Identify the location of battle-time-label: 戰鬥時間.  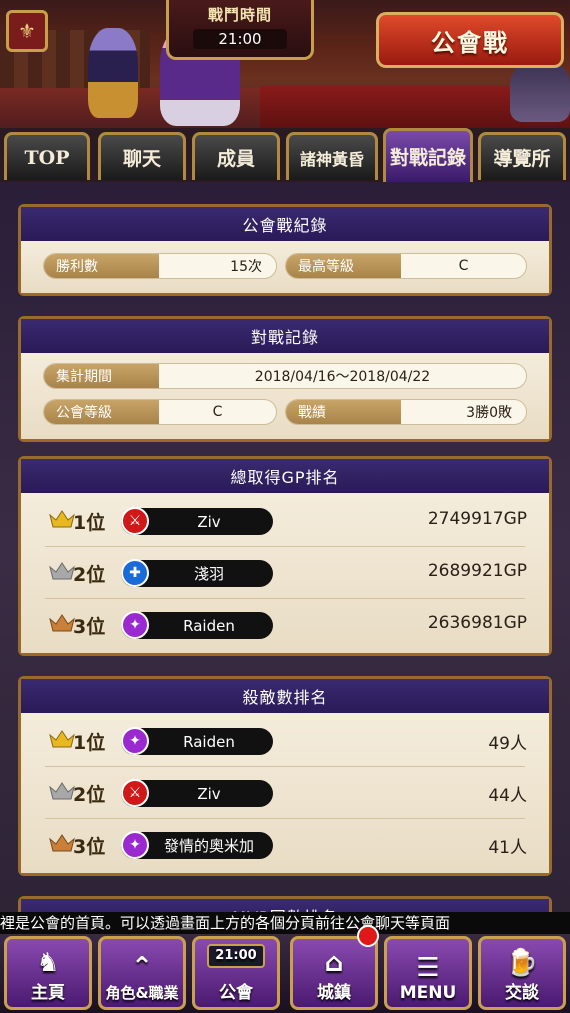
(239, 15).